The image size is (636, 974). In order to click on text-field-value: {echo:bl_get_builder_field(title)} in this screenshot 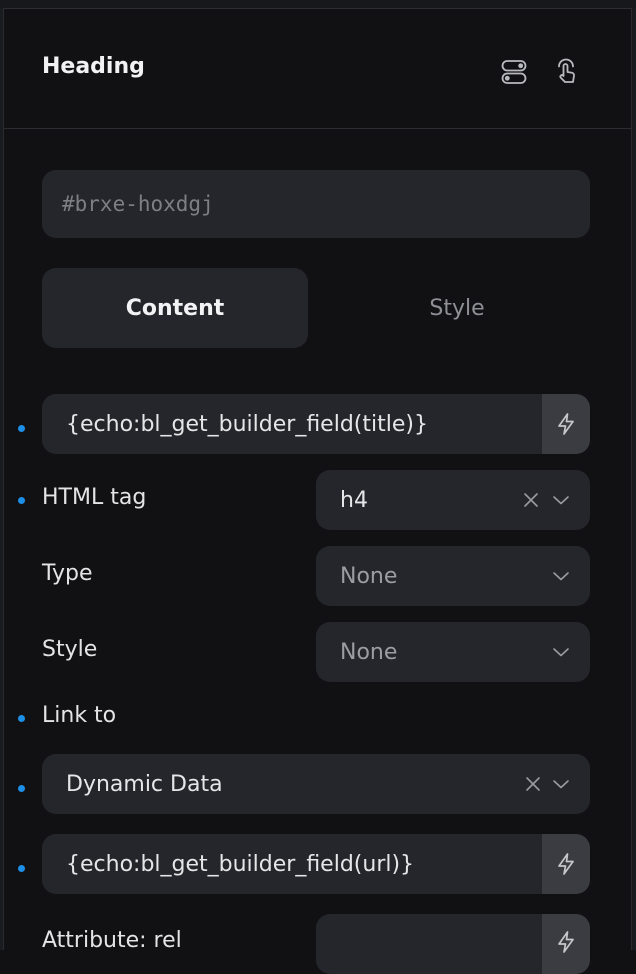, I will do `click(247, 424)`.